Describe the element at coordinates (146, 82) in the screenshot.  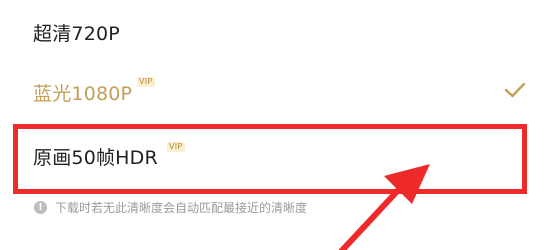
I see `vip-badge: VIP` at that location.